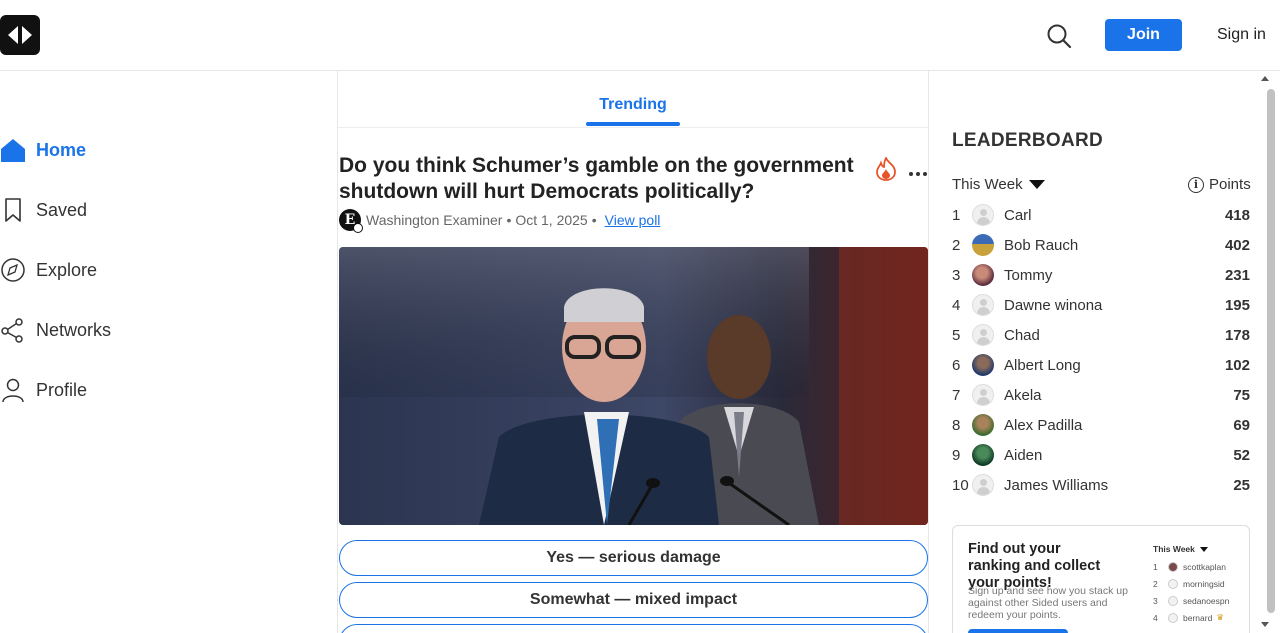 This screenshot has width=1280, height=633. I want to click on bookmark-icon, so click(13, 210).